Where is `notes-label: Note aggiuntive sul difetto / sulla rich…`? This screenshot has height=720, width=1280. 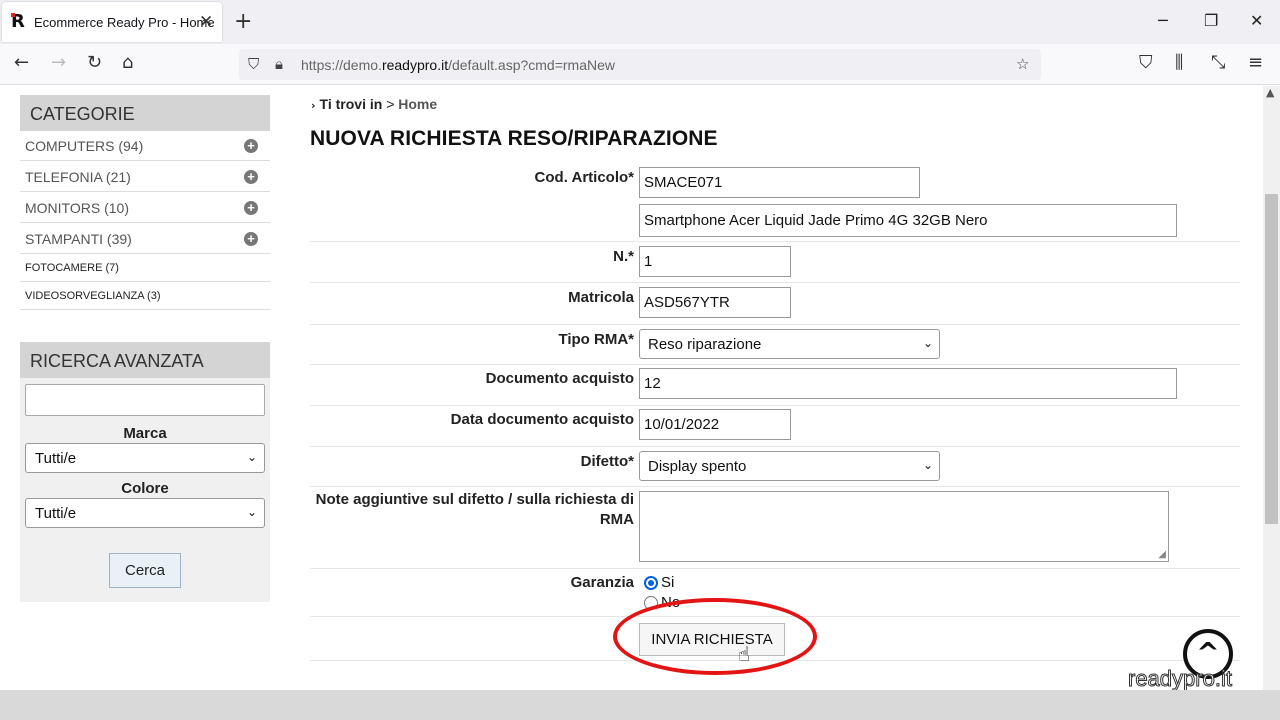
notes-label: Note aggiuntive sul difetto / sulla rich… is located at coordinates (474, 509).